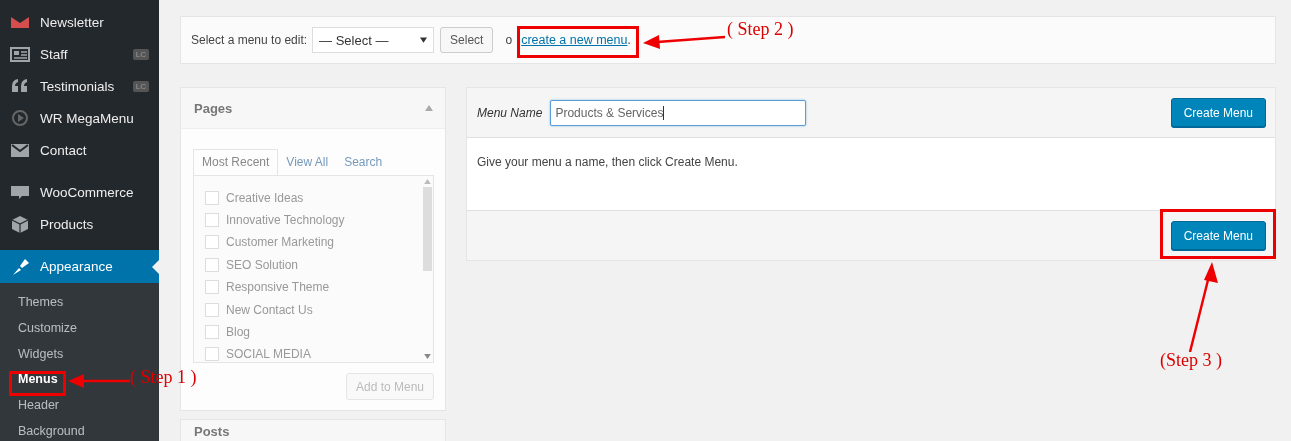 The image size is (1291, 441). What do you see at coordinates (427, 181) in the screenshot?
I see `scroll-up-arrow-icon` at bounding box center [427, 181].